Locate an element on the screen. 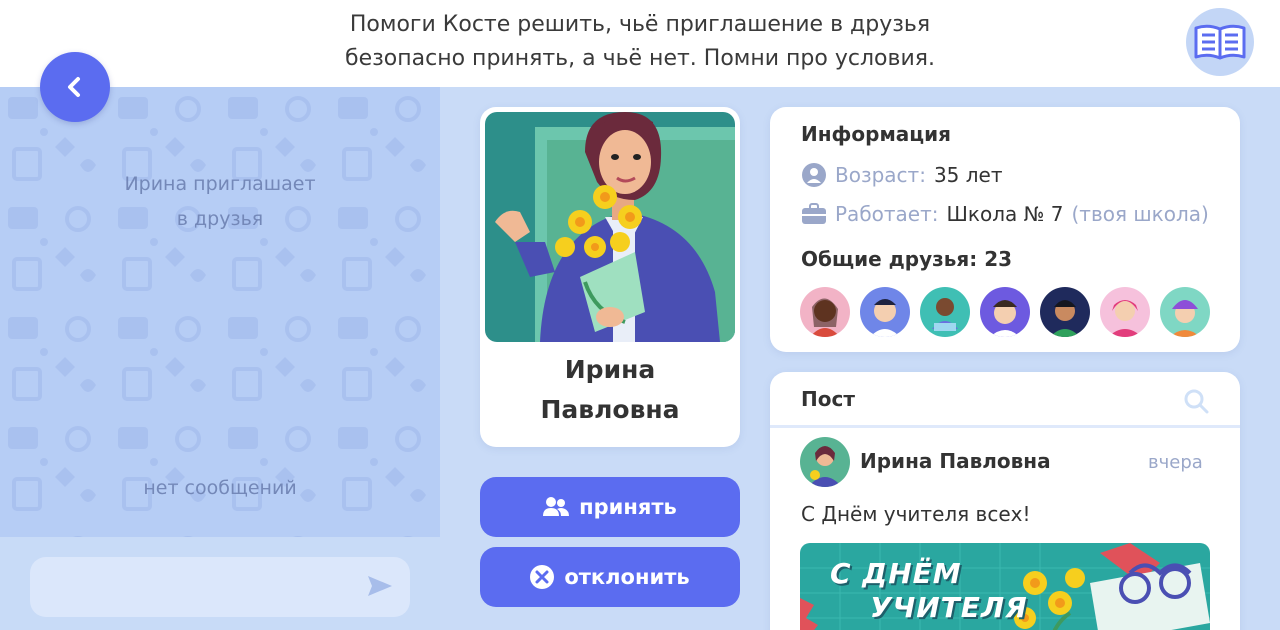  post-image-line-1: С ДНЁМ is located at coordinates (896, 573).